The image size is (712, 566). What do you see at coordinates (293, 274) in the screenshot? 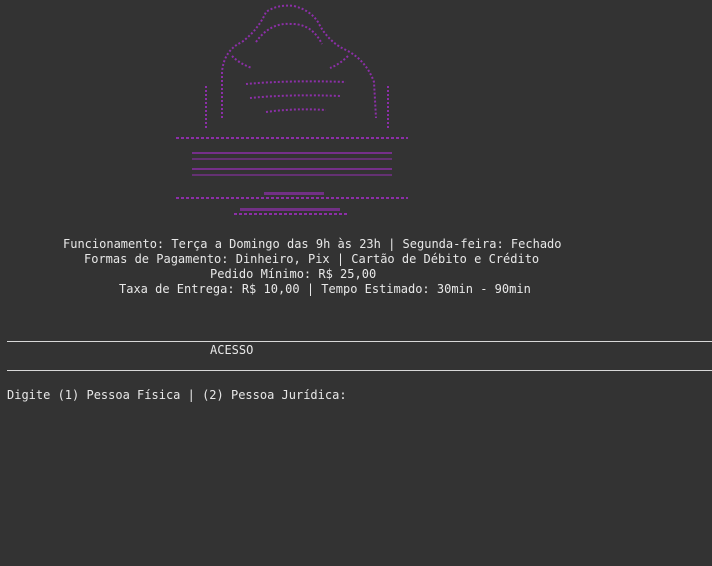
I see `minimum-order-text: Pedido Mínimo: R$ 25,00` at bounding box center [293, 274].